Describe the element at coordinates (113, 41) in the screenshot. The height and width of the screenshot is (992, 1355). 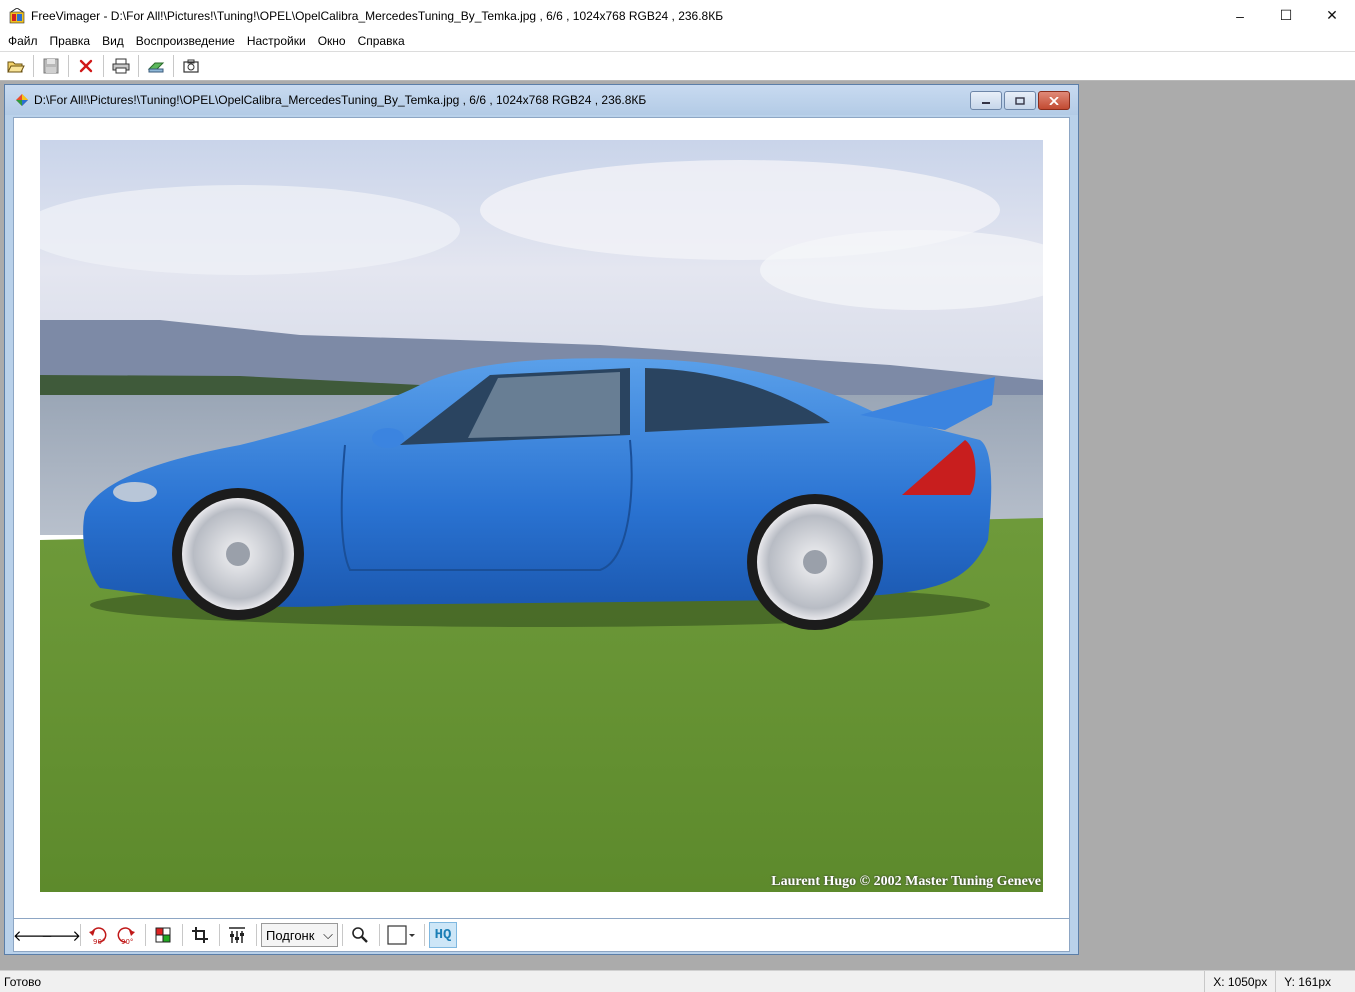
I see `menu-view: Вид` at that location.